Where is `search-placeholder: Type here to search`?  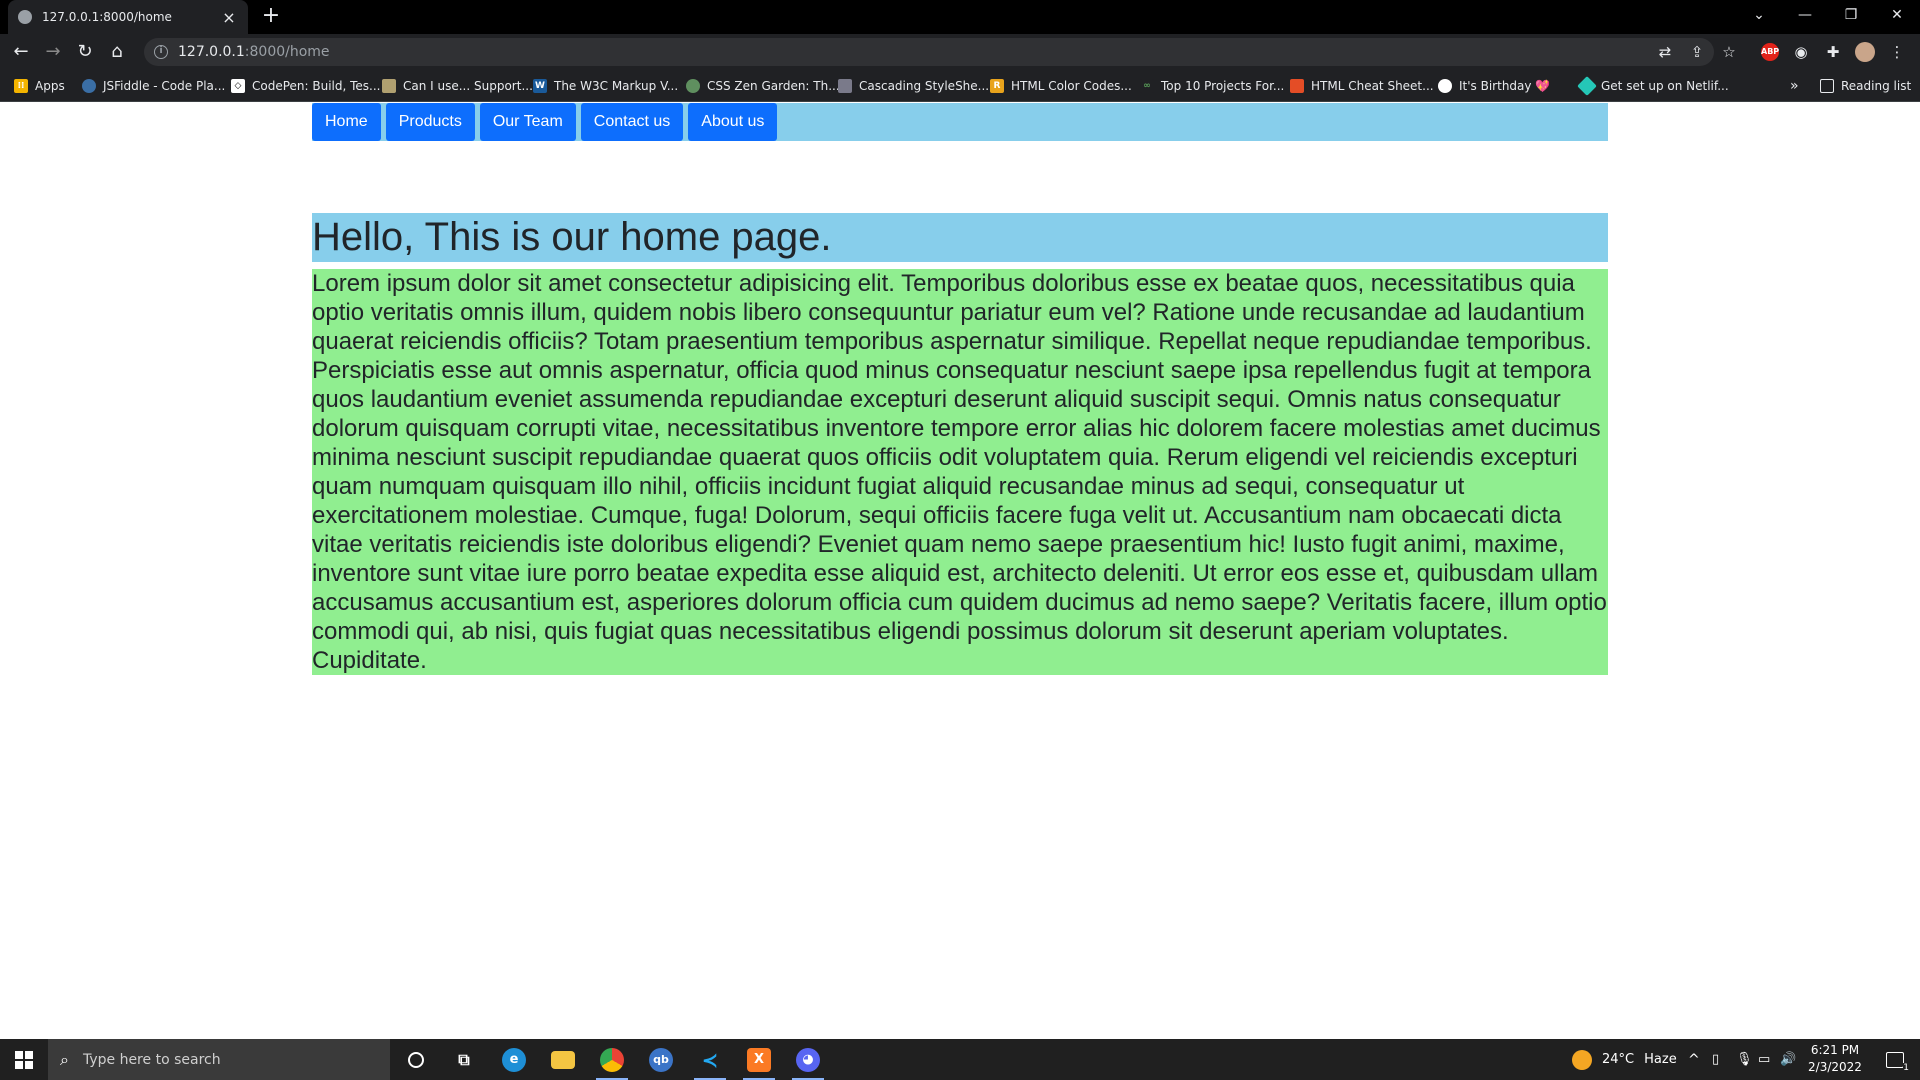 search-placeholder: Type here to search is located at coordinates (151, 1059).